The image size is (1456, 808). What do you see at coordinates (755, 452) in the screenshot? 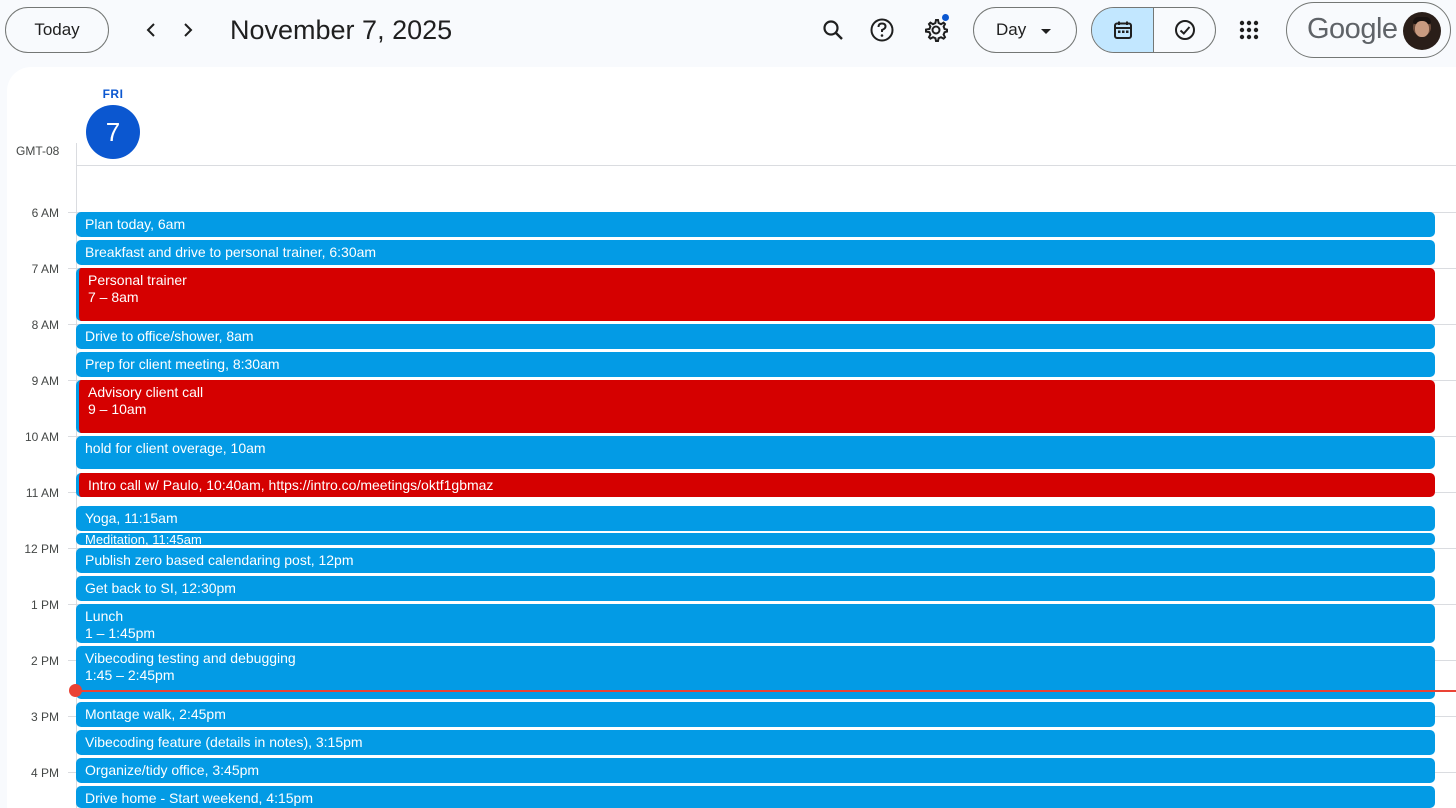
I see `calendar-event: hold for client overage, 10am` at bounding box center [755, 452].